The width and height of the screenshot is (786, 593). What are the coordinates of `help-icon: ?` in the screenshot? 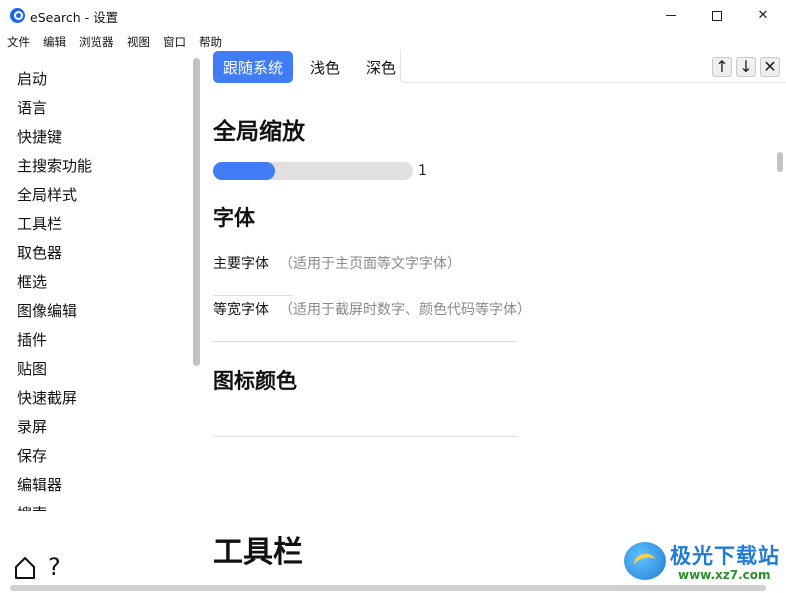 It's located at (54, 567).